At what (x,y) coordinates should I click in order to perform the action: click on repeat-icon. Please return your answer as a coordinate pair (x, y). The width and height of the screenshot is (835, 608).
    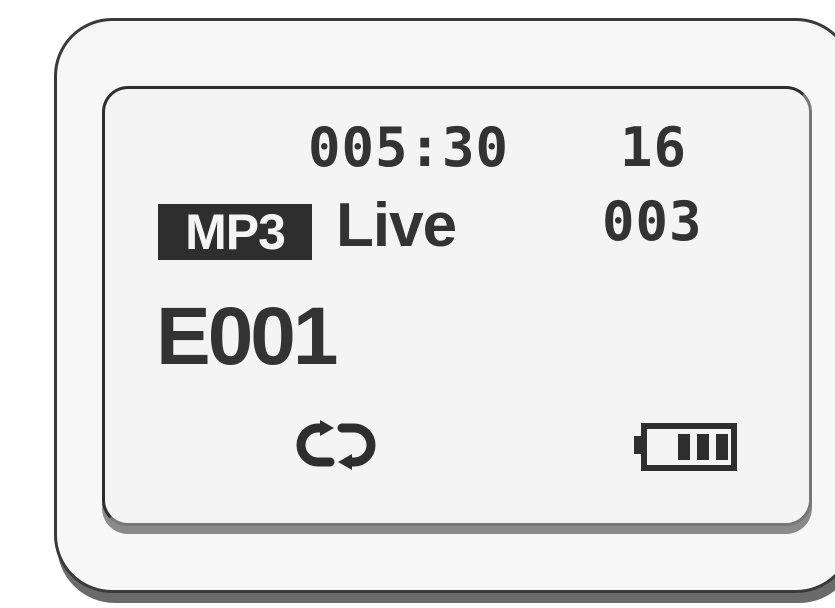
    Looking at the image, I should click on (336, 445).